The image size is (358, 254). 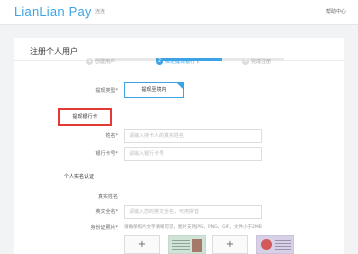 I want to click on sample-portrait, so click(x=197, y=245).